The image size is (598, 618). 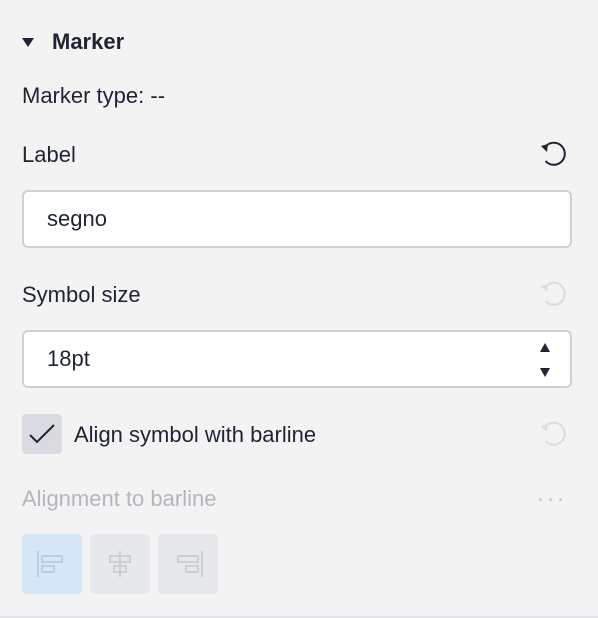 What do you see at coordinates (195, 435) in the screenshot?
I see `align-symbol-label: Align symbol with barline` at bounding box center [195, 435].